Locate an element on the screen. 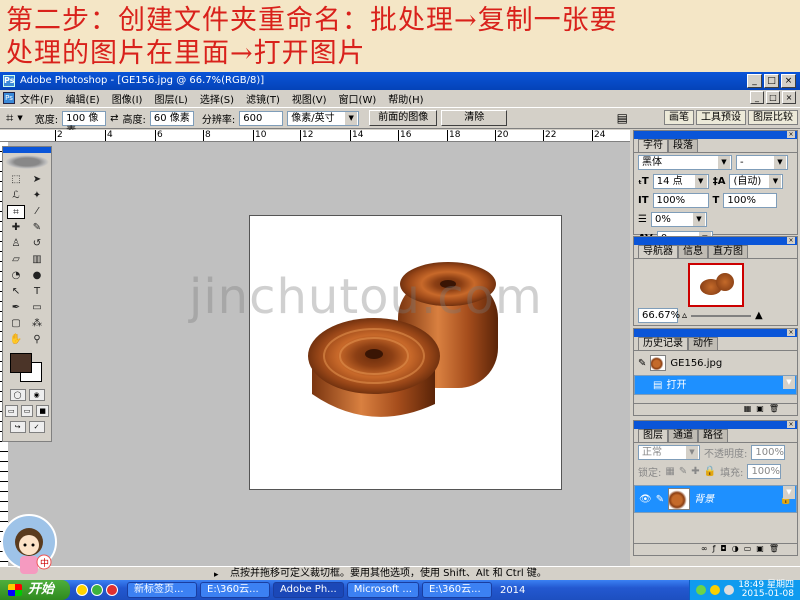 The height and width of the screenshot is (600, 800). foreground-color-swatch is located at coordinates (21, 363).